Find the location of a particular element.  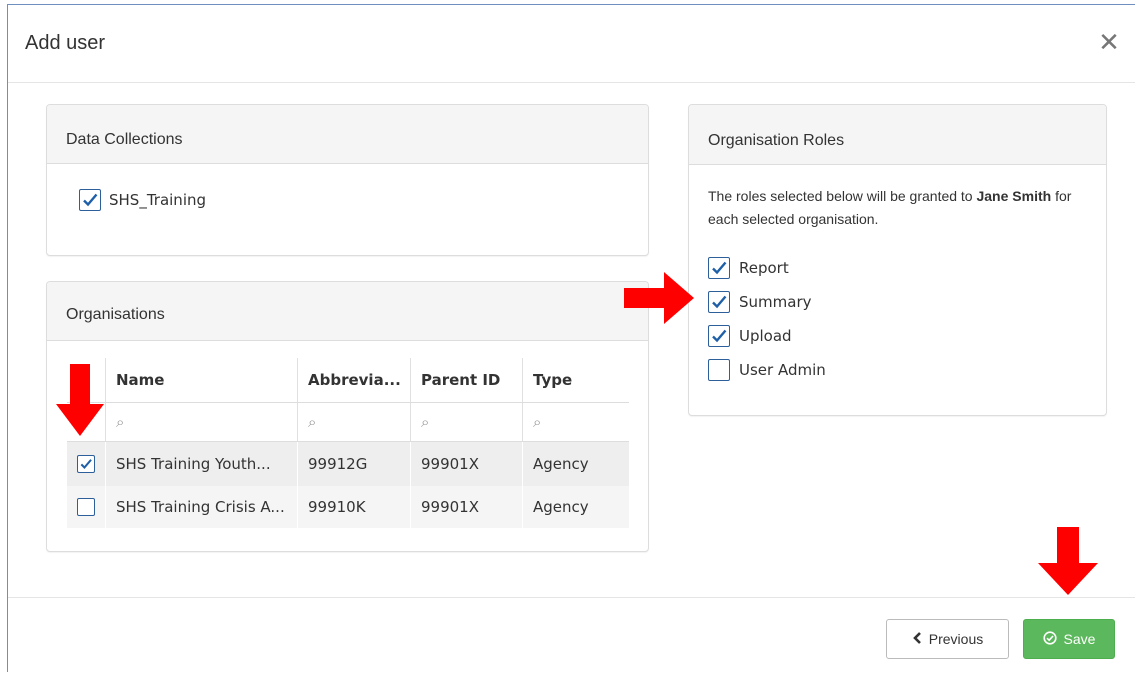

modal-footer: Previous Save is located at coordinates (571, 635).